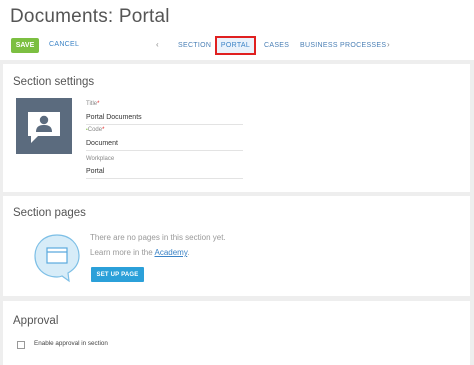 Image resolution: width=474 pixels, height=365 pixels. What do you see at coordinates (100, 159) in the screenshot?
I see `workplace-field-label: Workplace` at bounding box center [100, 159].